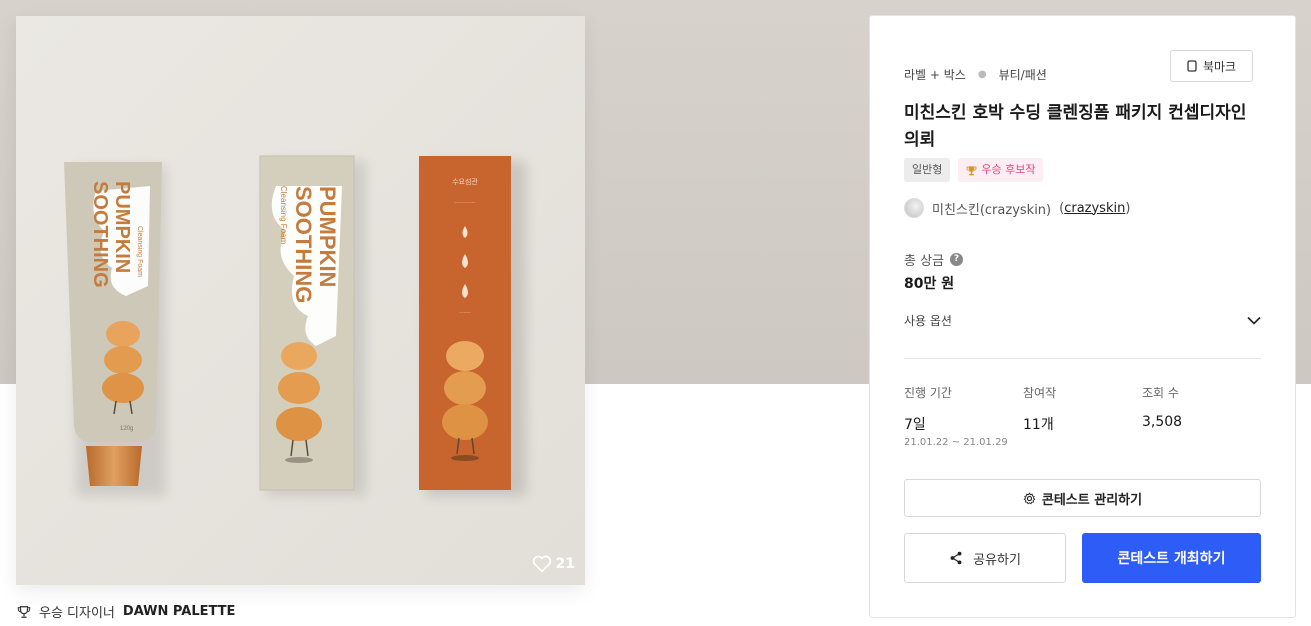  What do you see at coordinates (935, 74) in the screenshot?
I see `category-main: 라벨 + 박스` at bounding box center [935, 74].